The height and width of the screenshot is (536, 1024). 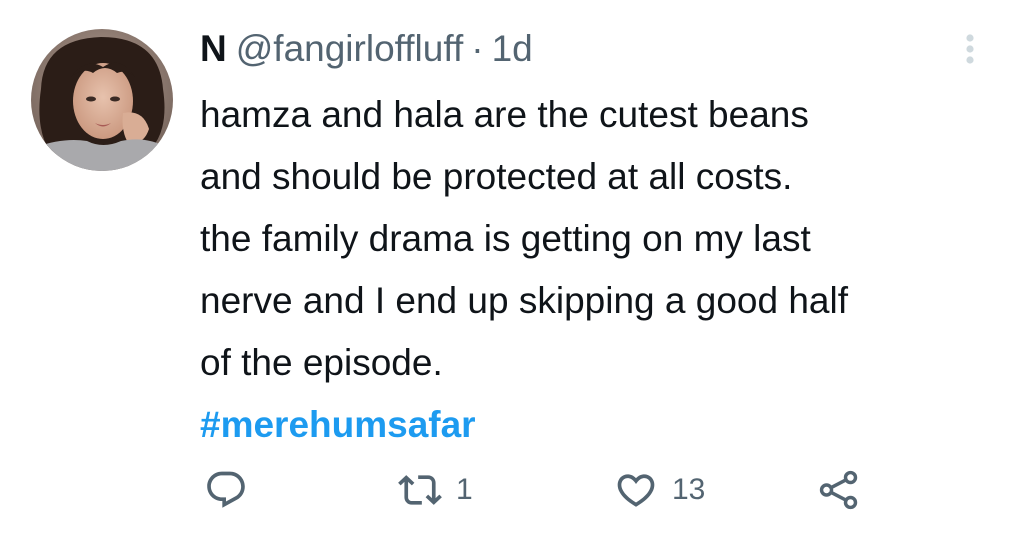 What do you see at coordinates (464, 489) in the screenshot?
I see `retweet-count: 1` at bounding box center [464, 489].